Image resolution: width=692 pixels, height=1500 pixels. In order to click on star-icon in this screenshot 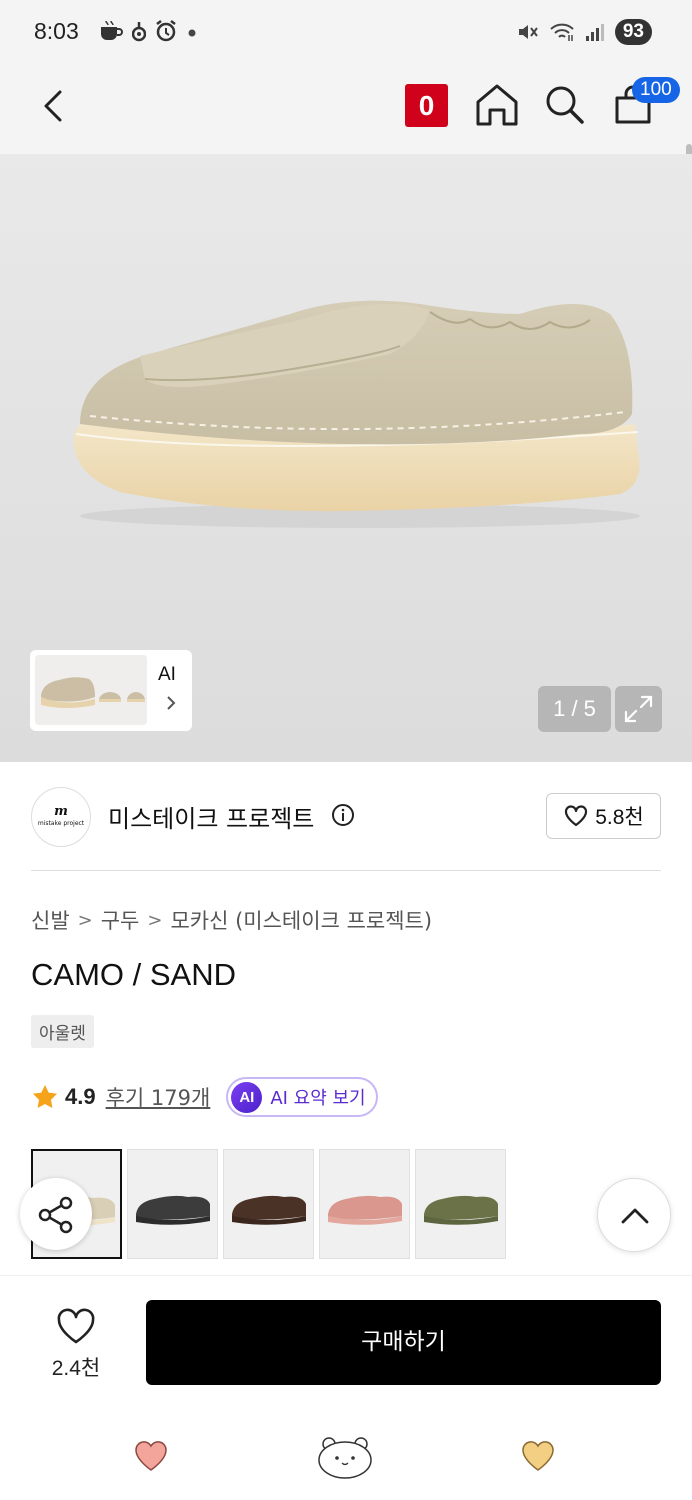, I will do `click(45, 1096)`.